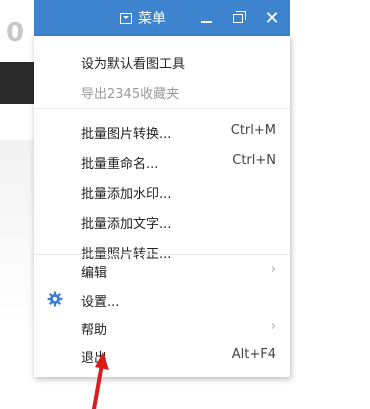 The width and height of the screenshot is (370, 409). What do you see at coordinates (15, 33) in the screenshot?
I see `background-fragment: 0` at bounding box center [15, 33].